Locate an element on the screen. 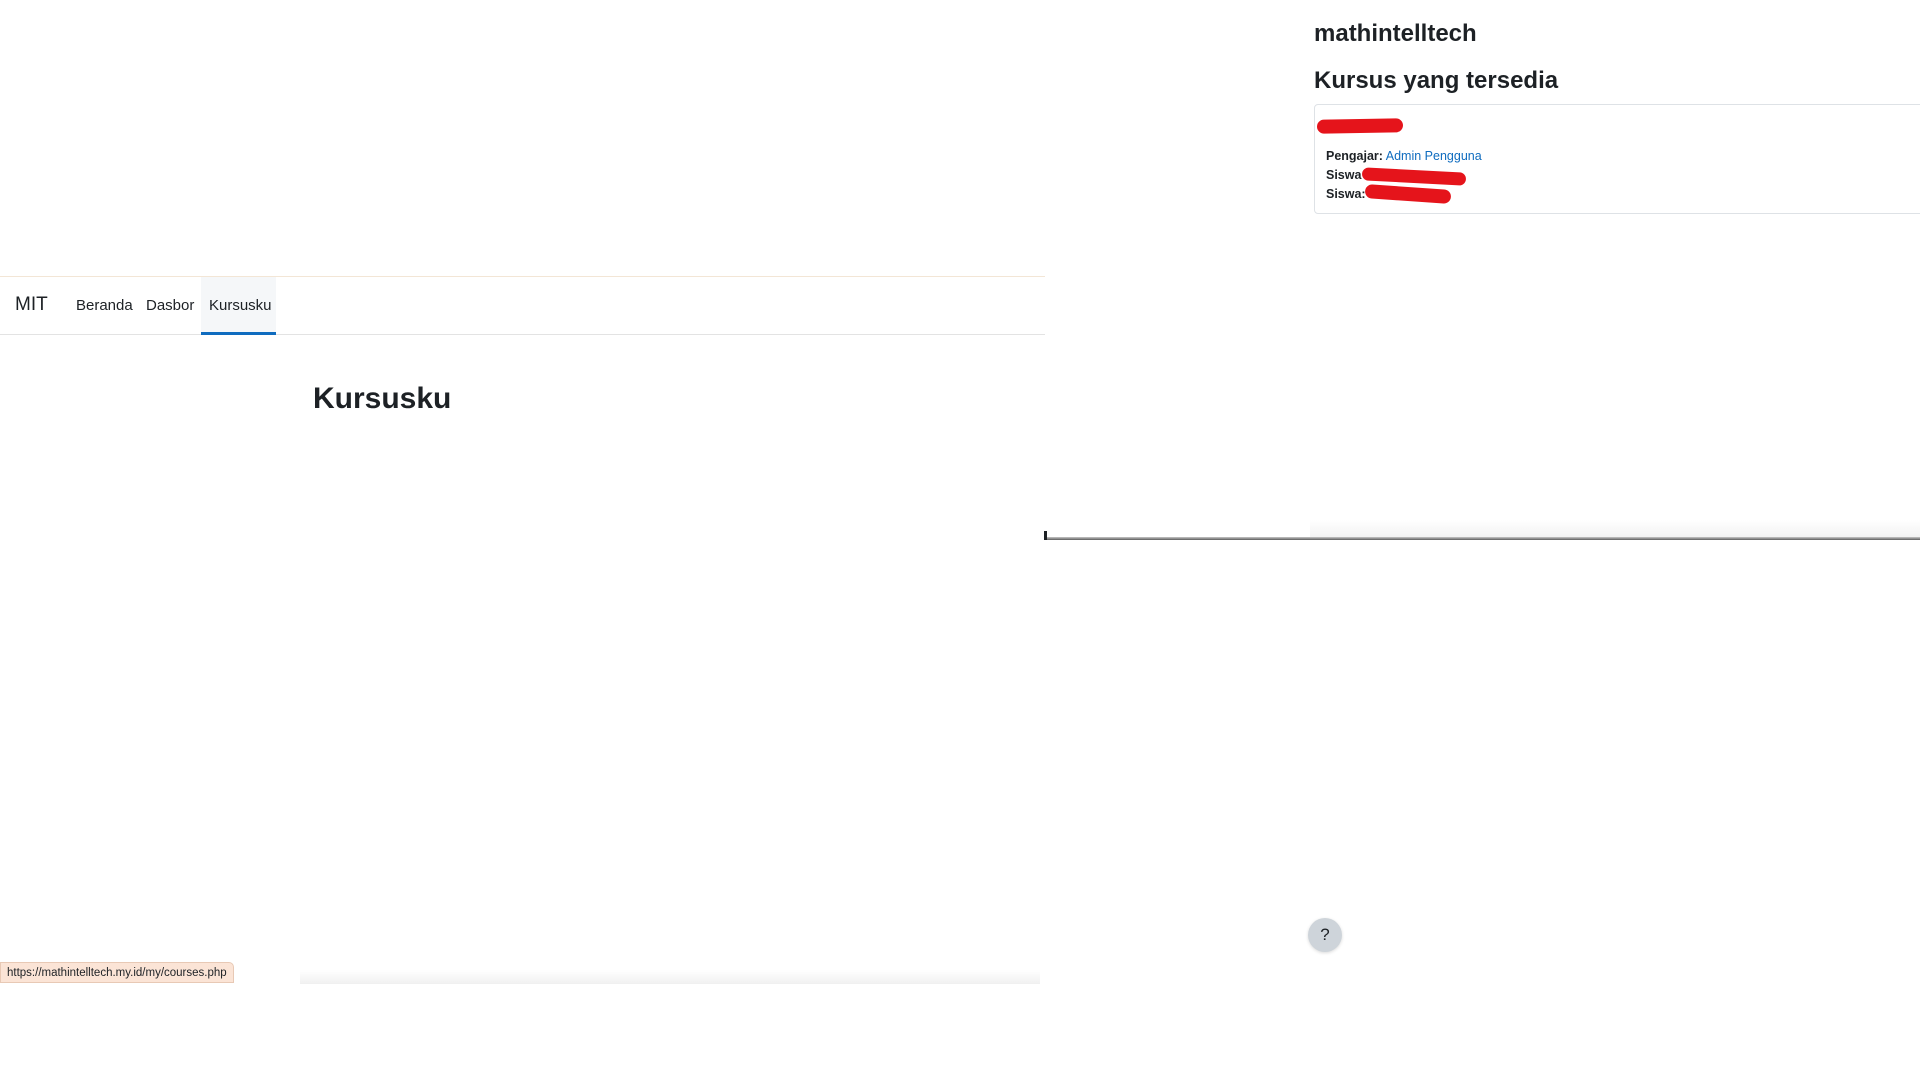 The image size is (1920, 1080). student-row: Siswa: is located at coordinates (1346, 194).